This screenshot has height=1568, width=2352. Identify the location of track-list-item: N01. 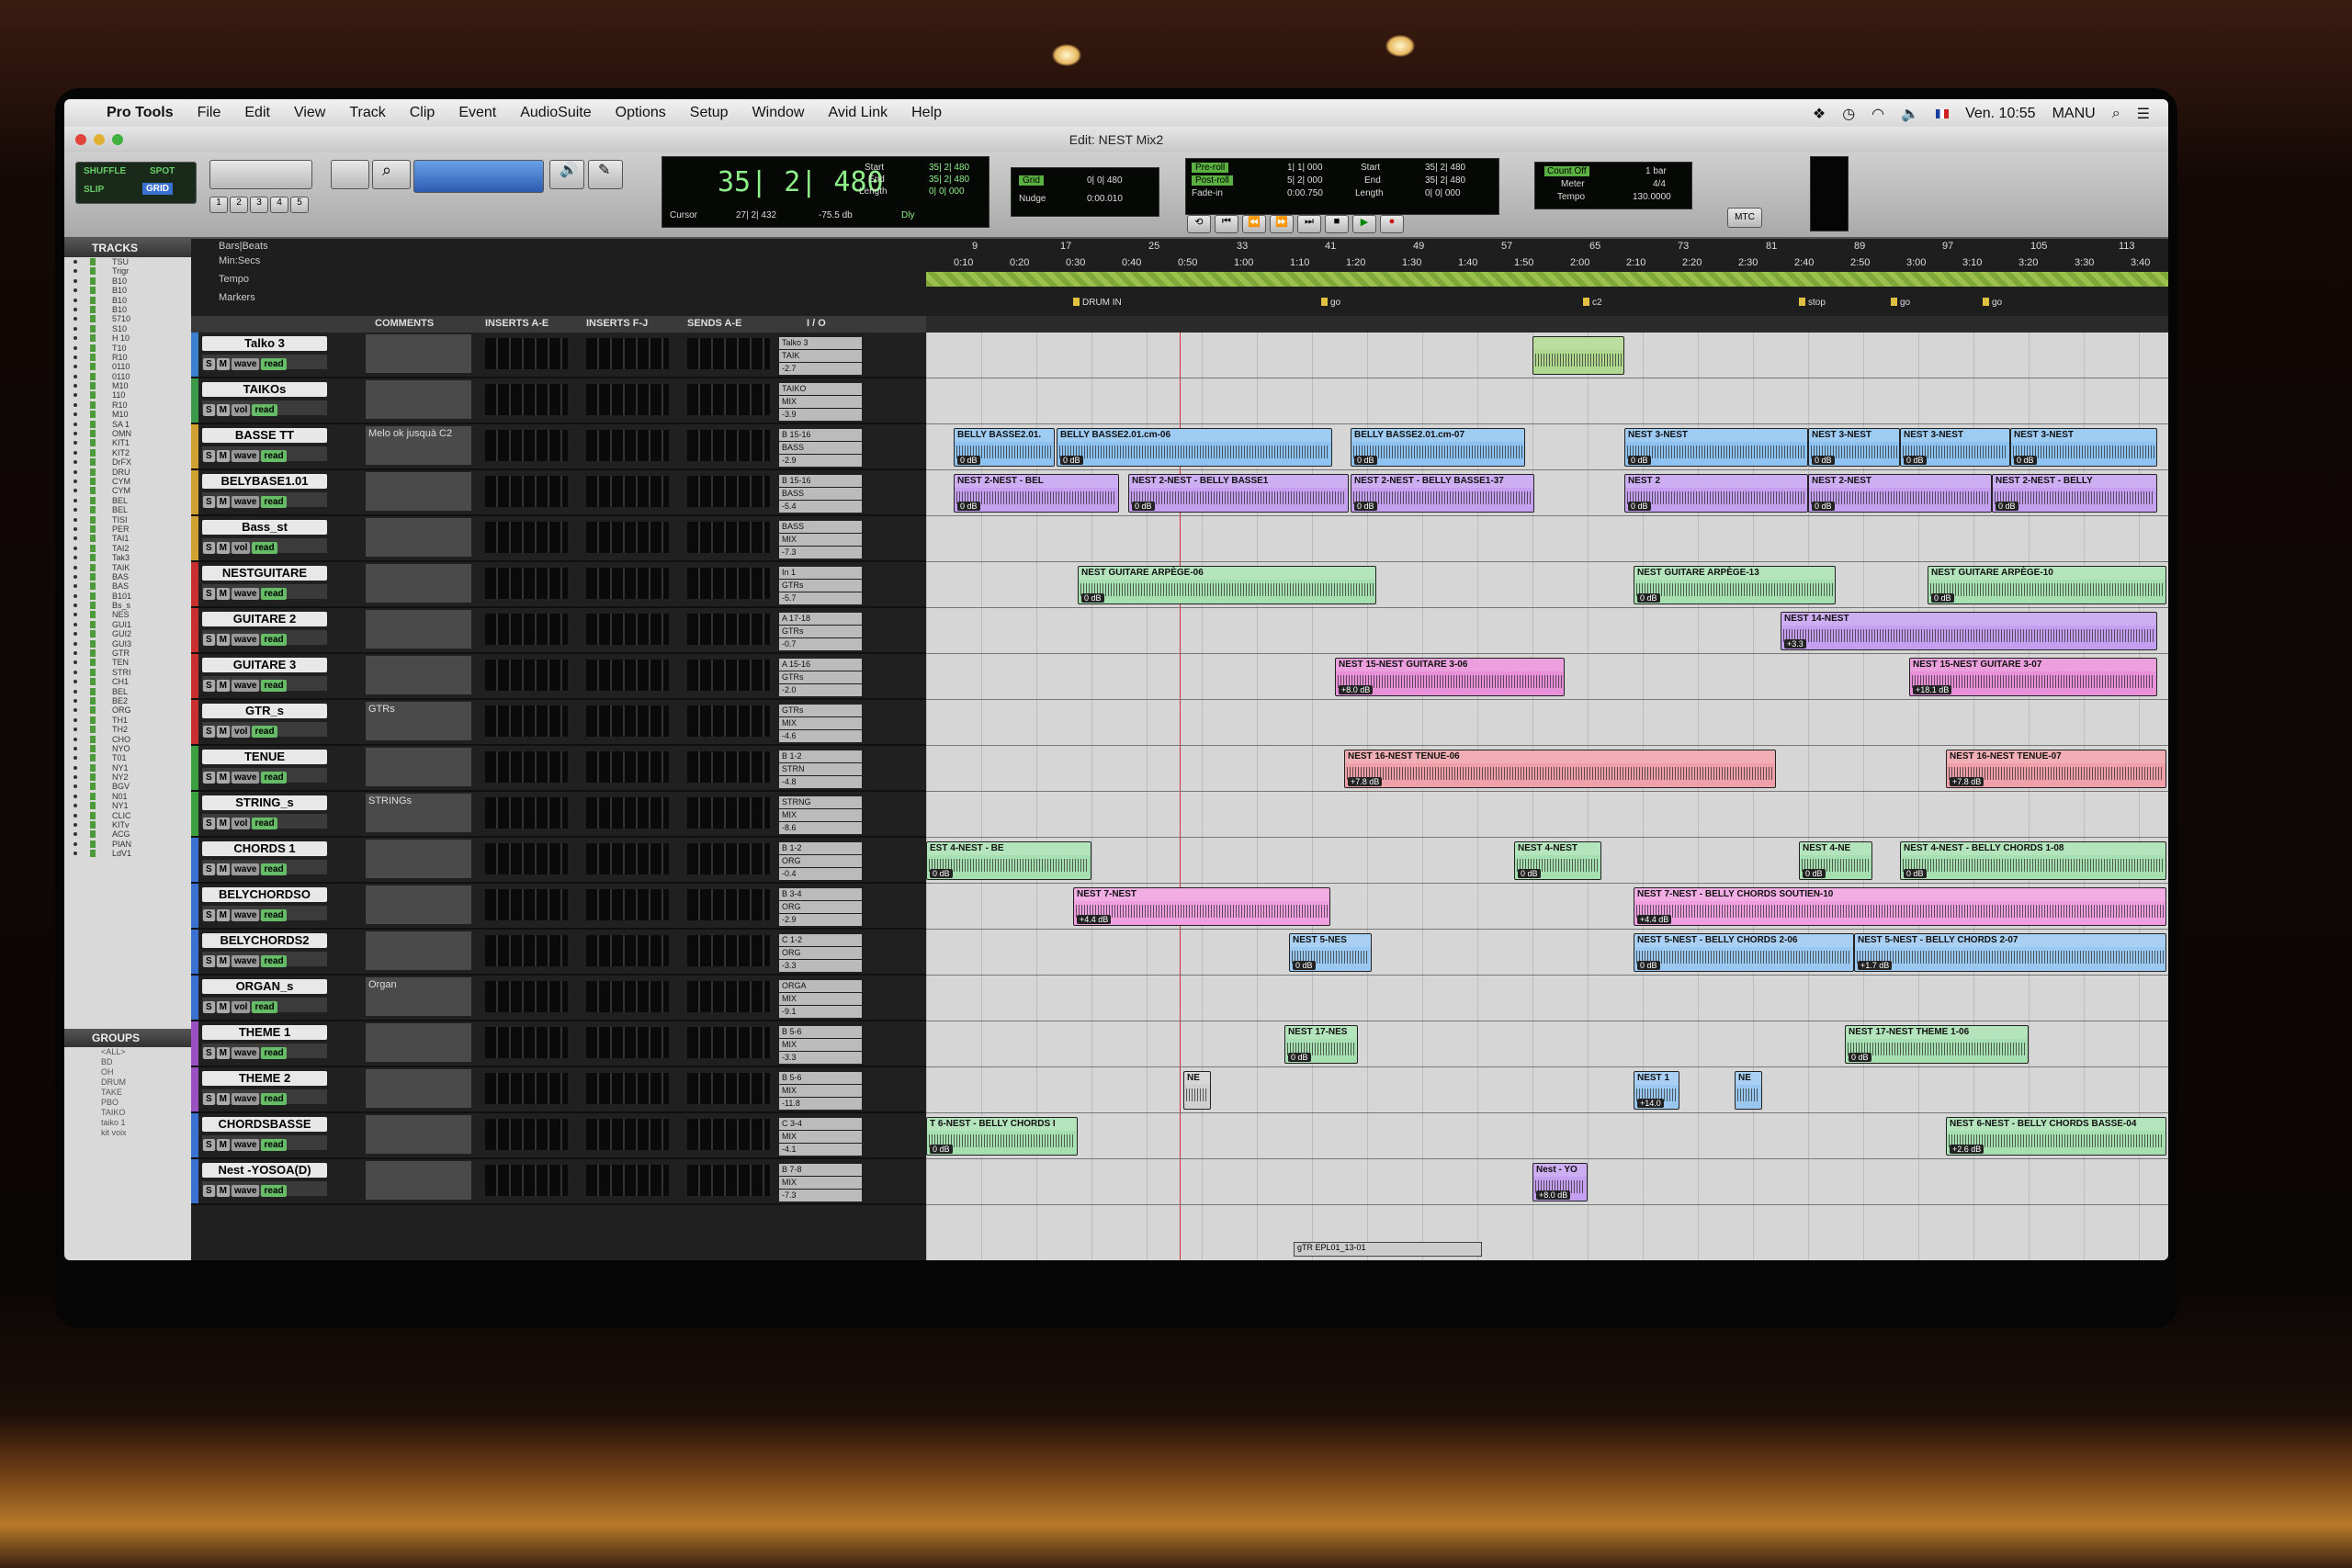
(128, 796).